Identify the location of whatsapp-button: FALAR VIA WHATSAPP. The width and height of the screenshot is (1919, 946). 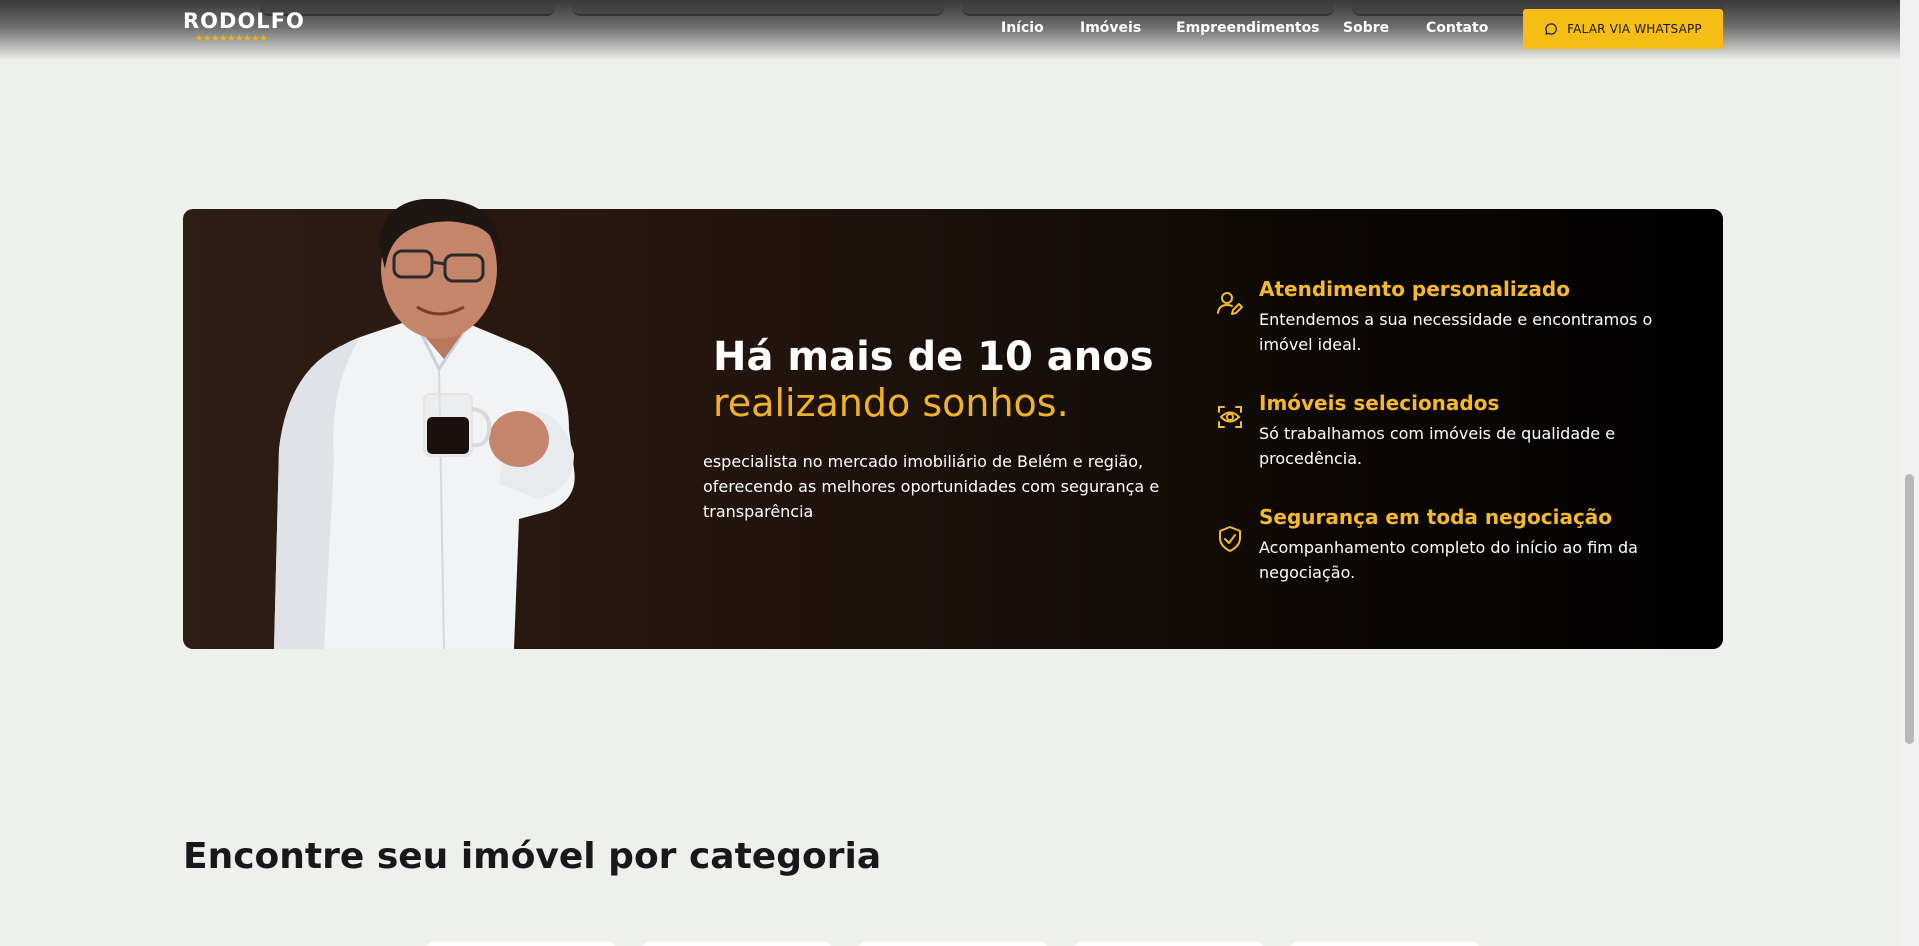
(1623, 29).